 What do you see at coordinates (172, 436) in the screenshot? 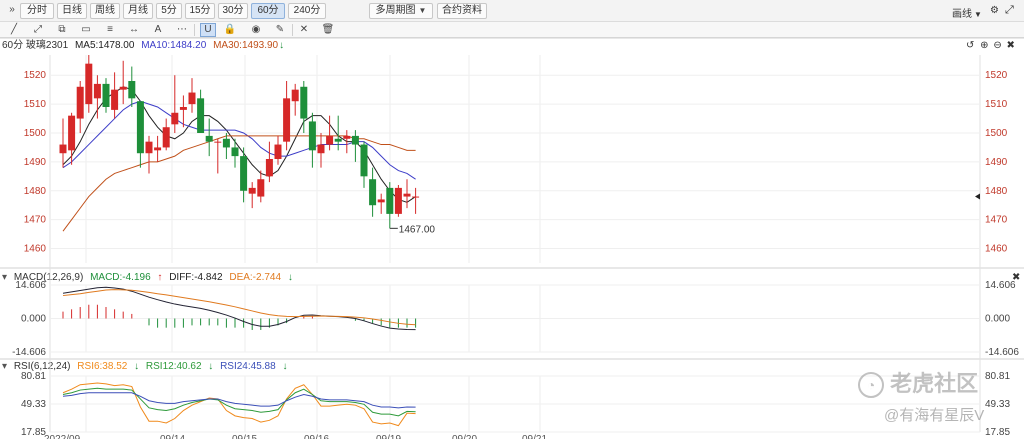
I see `x-date-label: 09/14` at bounding box center [172, 436].